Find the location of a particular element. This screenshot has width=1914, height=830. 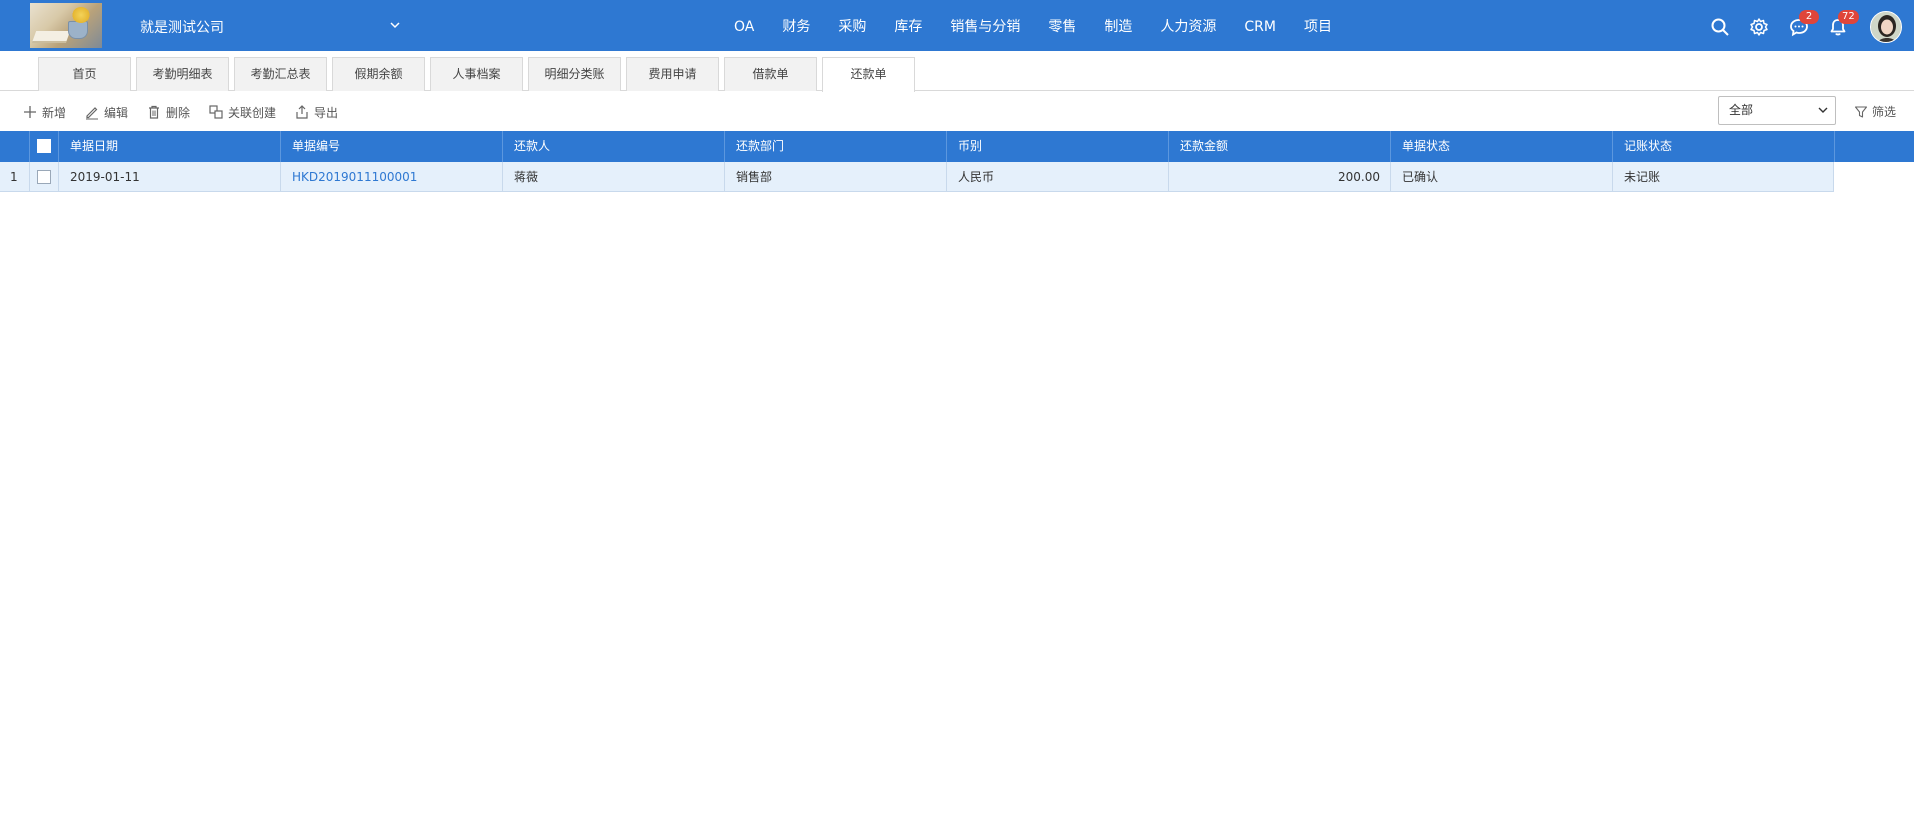

bell-icon: 72 is located at coordinates (1843, 23).